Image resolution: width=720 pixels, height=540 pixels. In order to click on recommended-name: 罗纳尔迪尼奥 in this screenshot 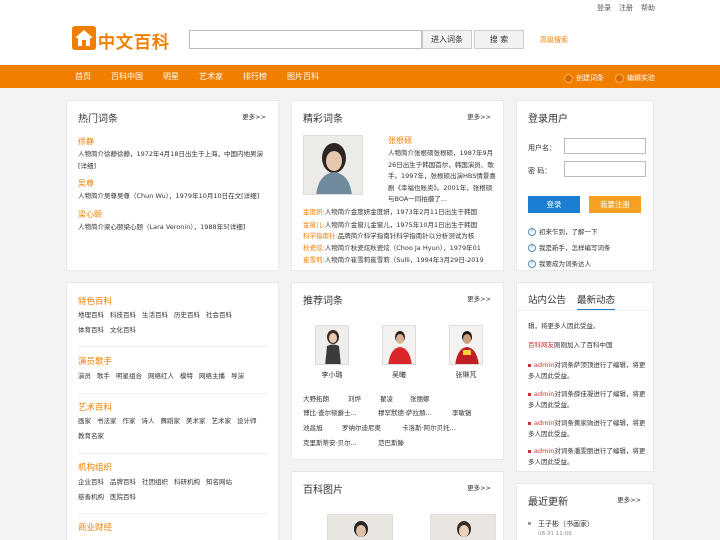, I will do `click(361, 427)`.